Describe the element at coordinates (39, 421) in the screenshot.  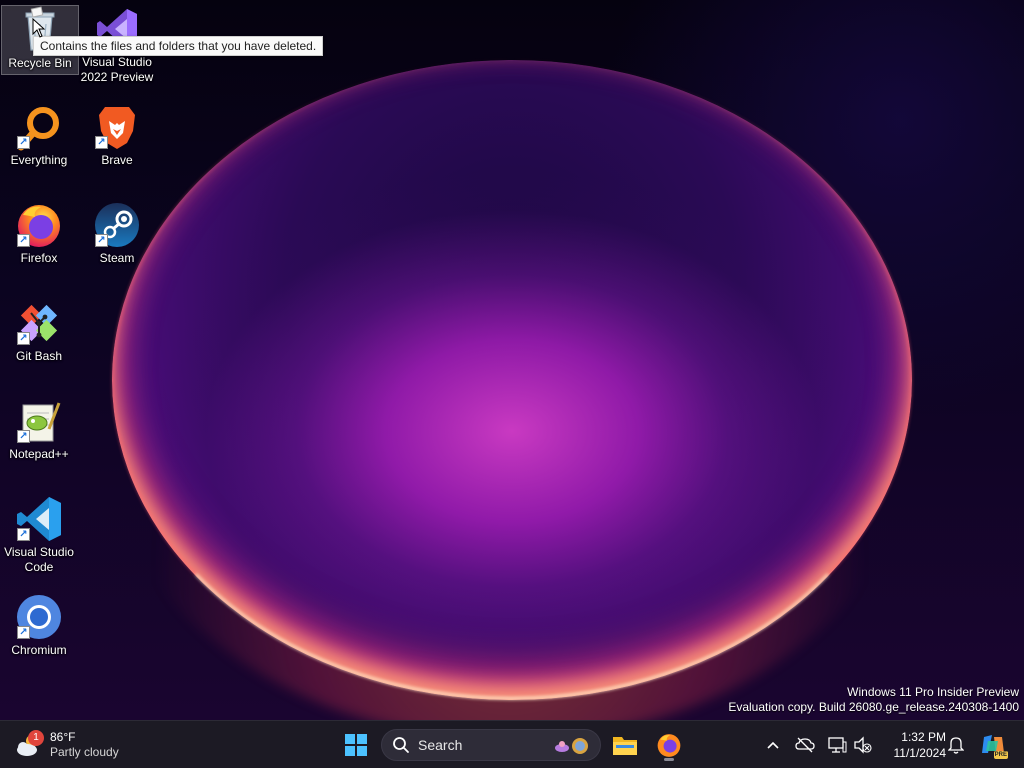
I see `notepad-plus-plus-icon: ↗` at that location.